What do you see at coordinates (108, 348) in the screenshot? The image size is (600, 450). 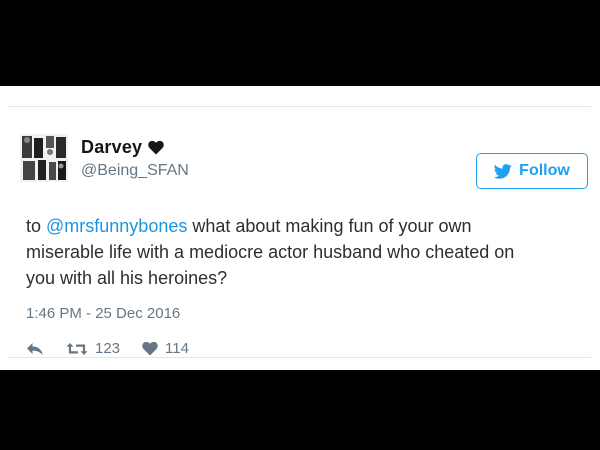 I see `retweet-count: 123` at bounding box center [108, 348].